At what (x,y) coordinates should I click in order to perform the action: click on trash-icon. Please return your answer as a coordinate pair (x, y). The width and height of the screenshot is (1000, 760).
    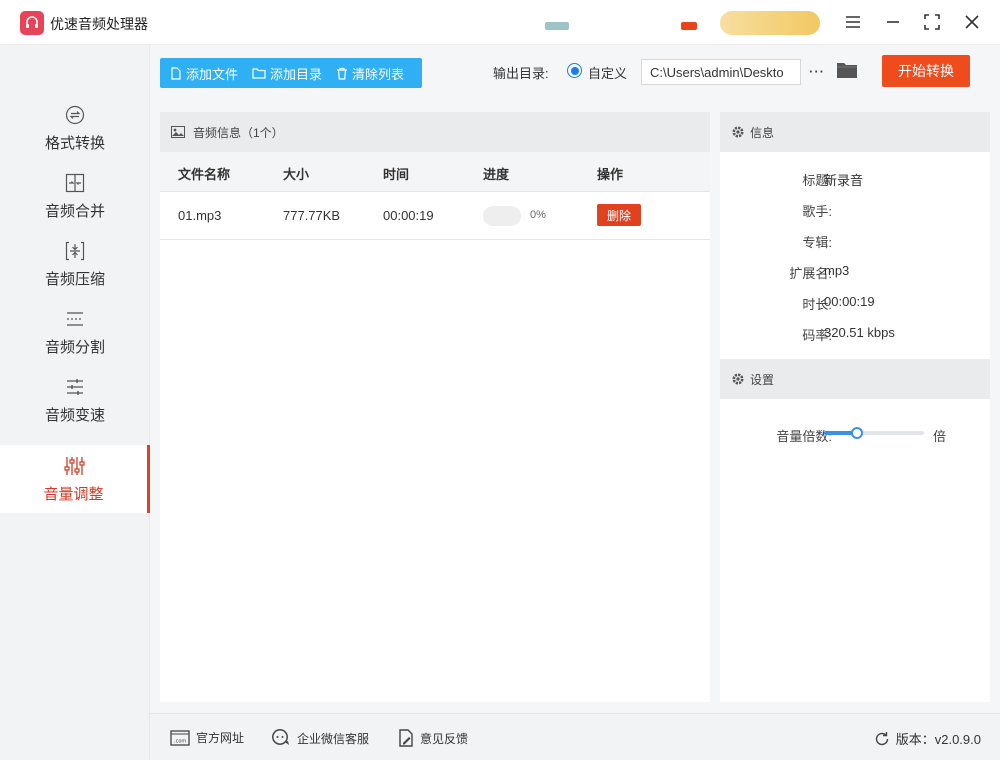
    Looking at the image, I should click on (342, 73).